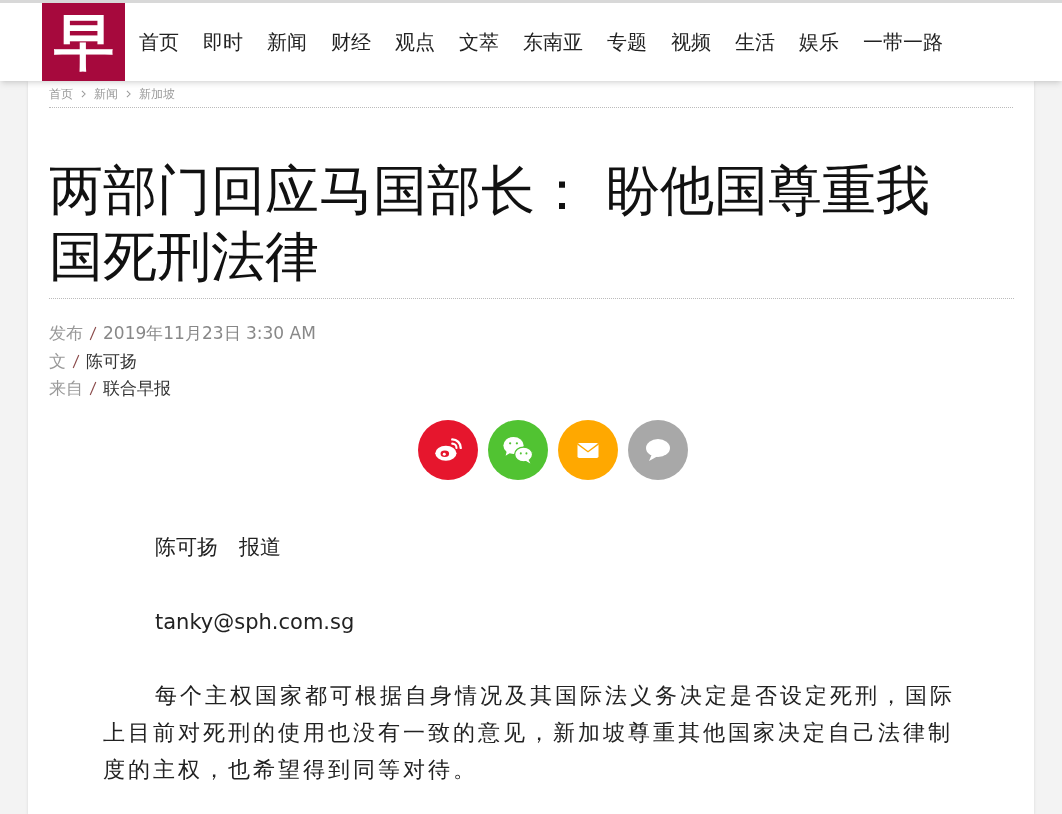 The image size is (1062, 814). What do you see at coordinates (819, 42) in the screenshot?
I see `nav-link: 娱乐` at bounding box center [819, 42].